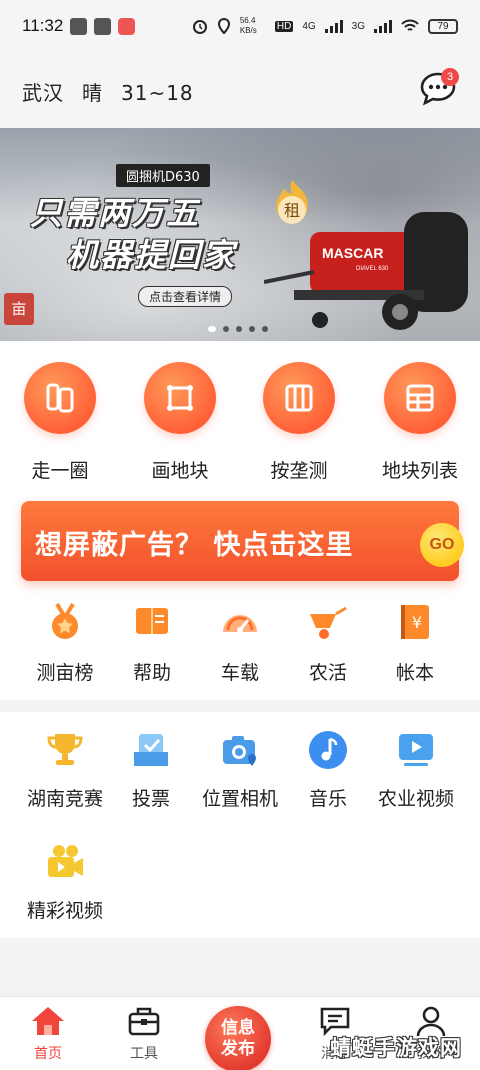  I want to click on site-watermark: 蜻蜓手游戏网, so click(396, 1048).